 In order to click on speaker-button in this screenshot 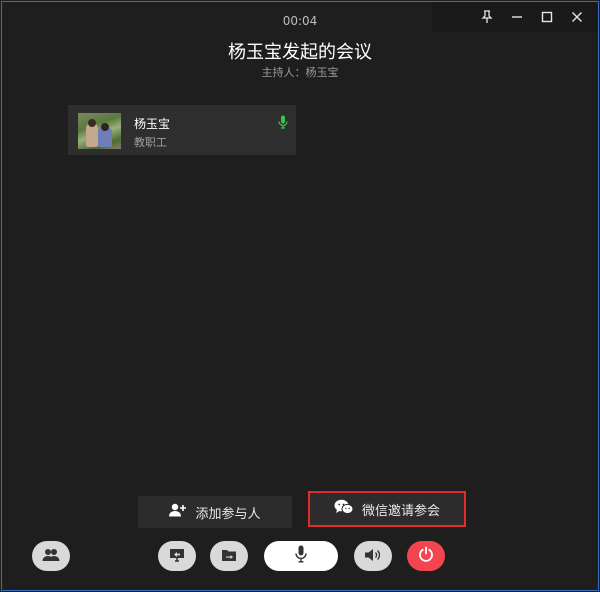, I will do `click(373, 556)`.